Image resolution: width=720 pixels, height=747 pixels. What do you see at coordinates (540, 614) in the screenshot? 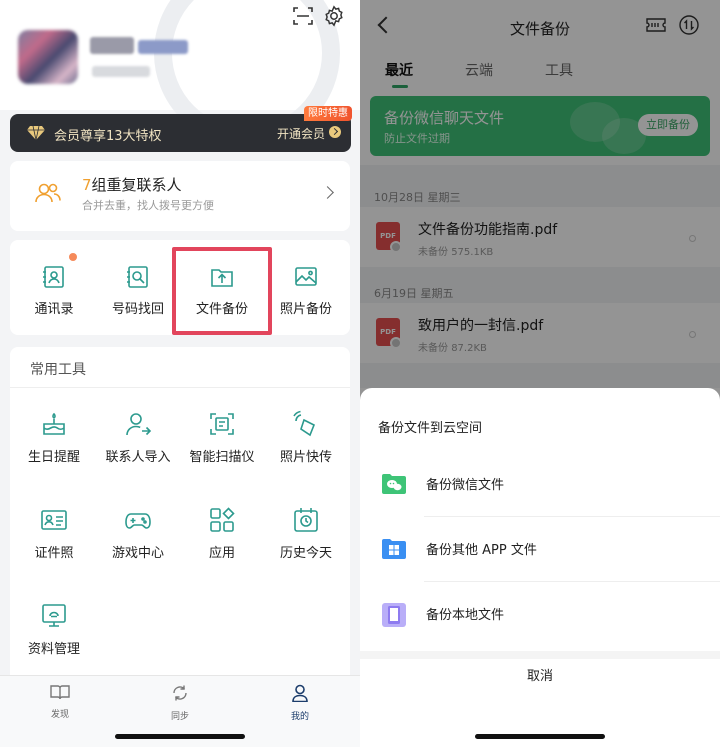
I see `option-backup-local: 备份本地文件` at bounding box center [540, 614].